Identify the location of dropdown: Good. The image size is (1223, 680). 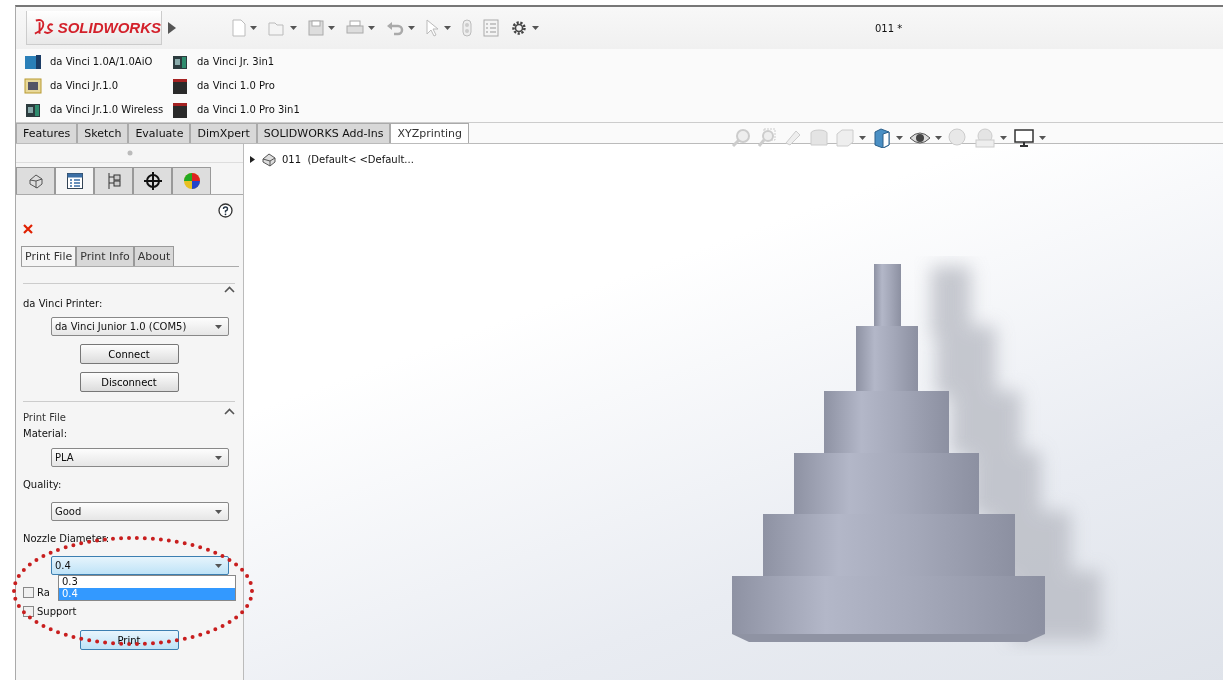
(140, 511).